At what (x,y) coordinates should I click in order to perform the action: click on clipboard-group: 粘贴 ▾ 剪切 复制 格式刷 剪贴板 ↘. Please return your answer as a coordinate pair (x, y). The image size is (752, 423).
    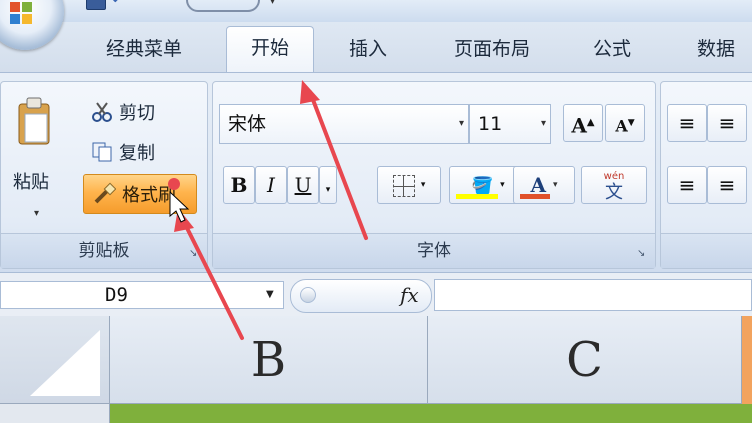
    Looking at the image, I should click on (104, 175).